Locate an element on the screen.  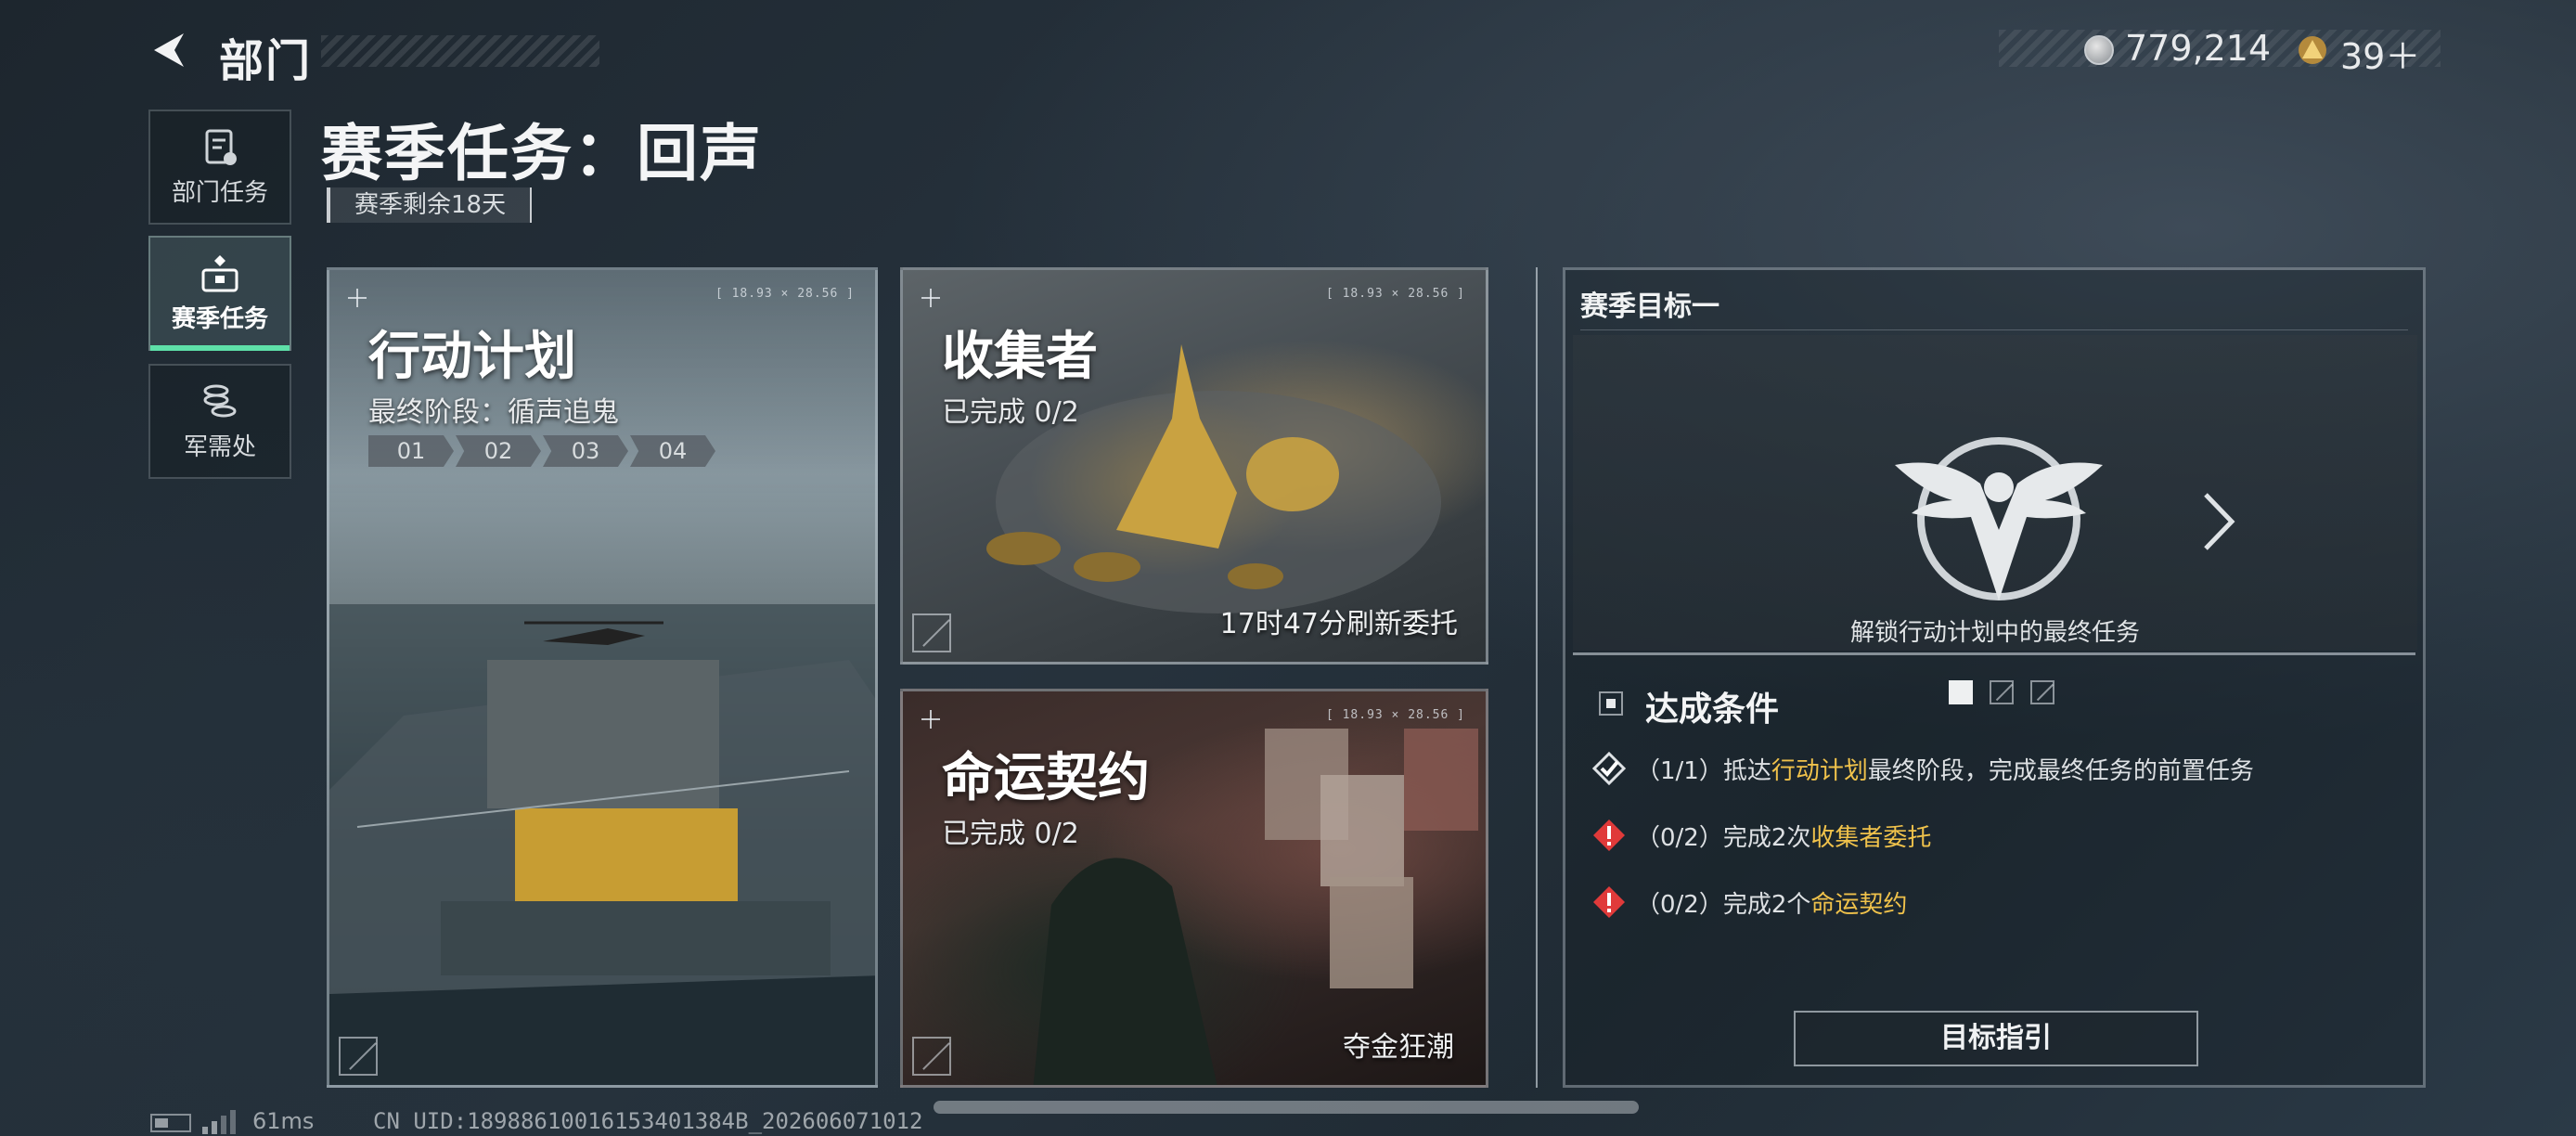
goal-pager is located at coordinates (2010, 692).